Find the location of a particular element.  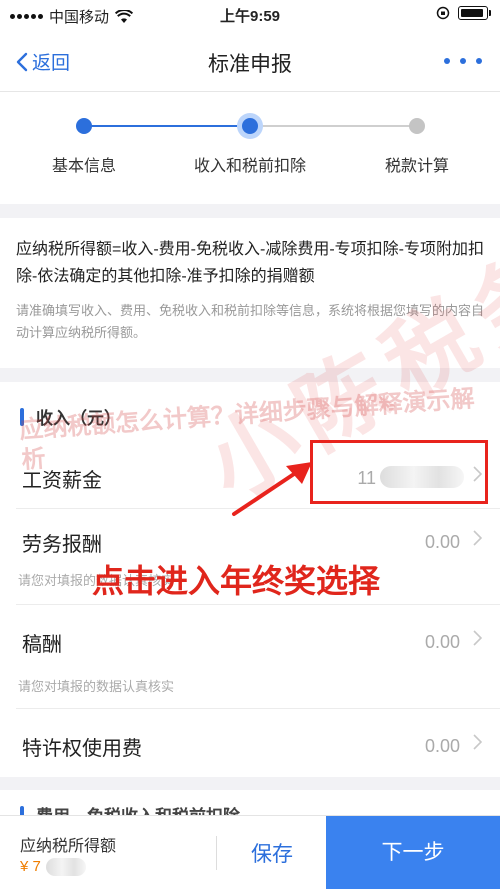

bottom-bar: 应纳税所得额 ¥ 7 保存 下一步 is located at coordinates (250, 852).